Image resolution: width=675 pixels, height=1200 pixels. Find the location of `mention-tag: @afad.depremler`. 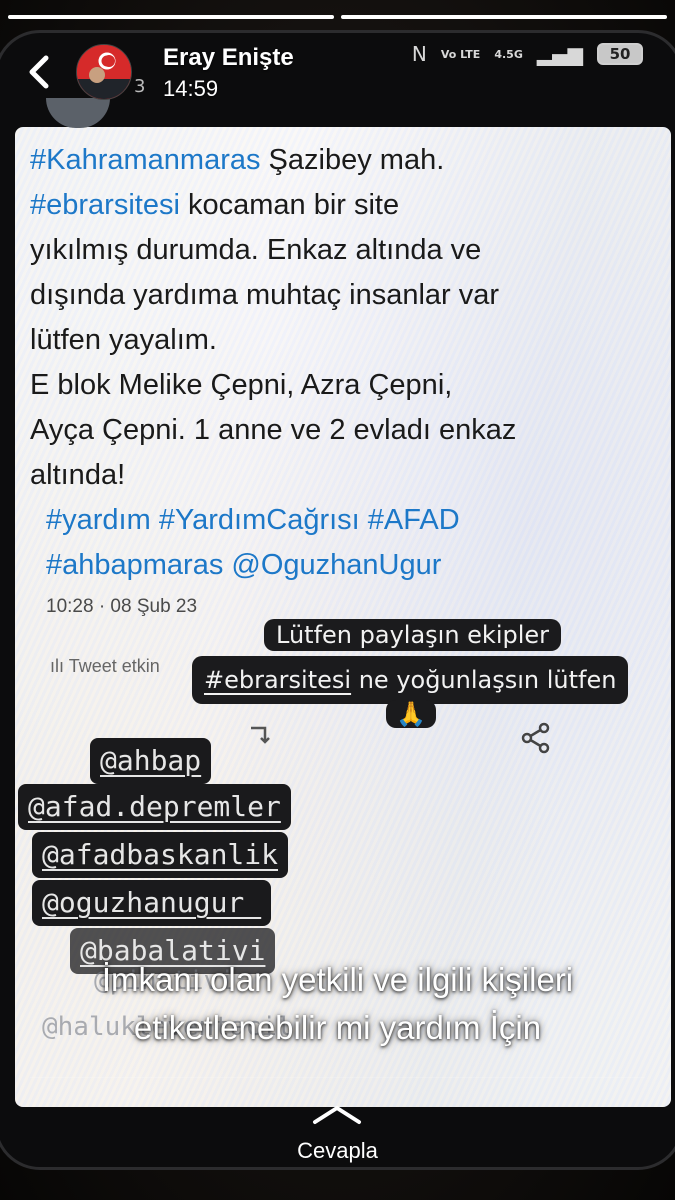

mention-tag: @afad.depremler is located at coordinates (154, 807).